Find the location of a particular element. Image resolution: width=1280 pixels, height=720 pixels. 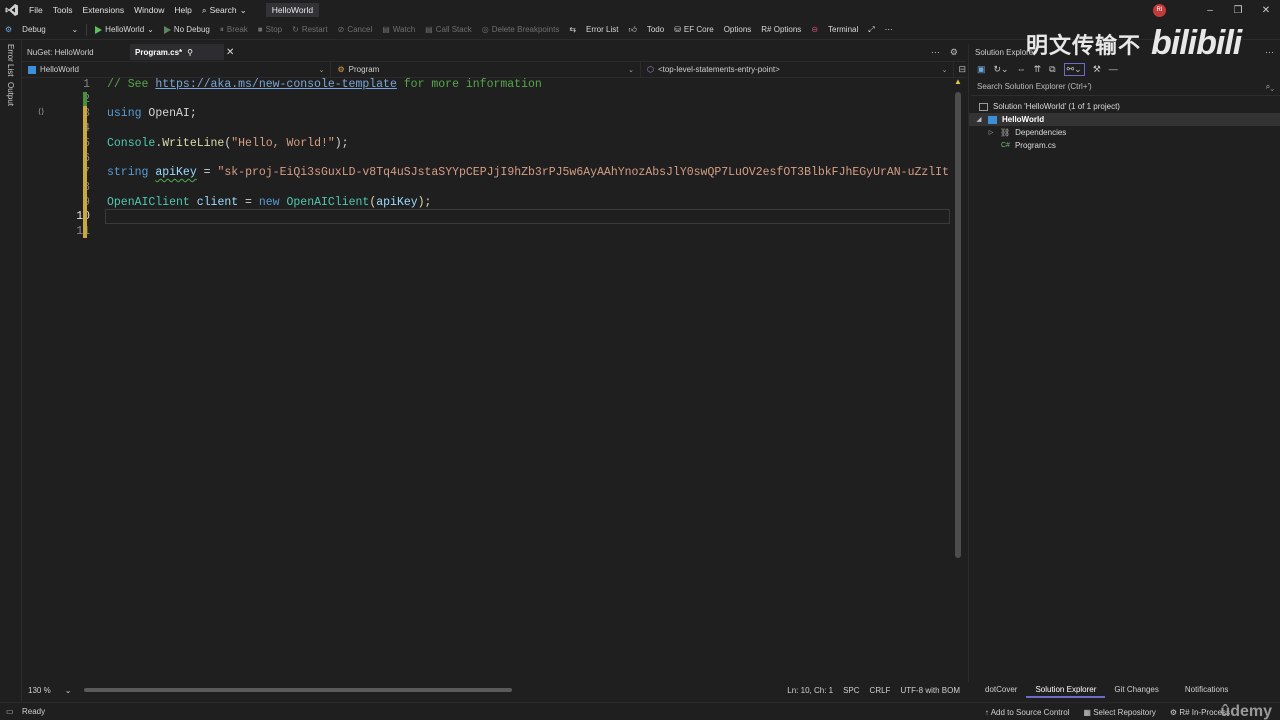

search-icon: ⌕⌄ is located at coordinates (1269, 86).